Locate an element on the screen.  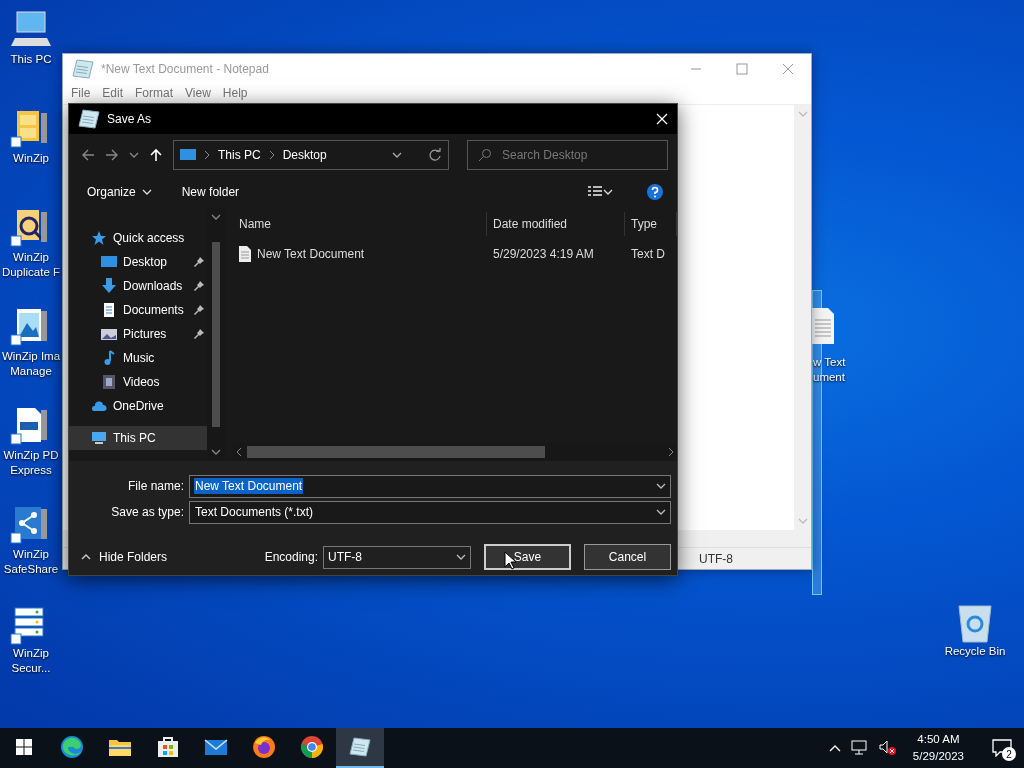
message-icon is located at coordinates (1002, 748).